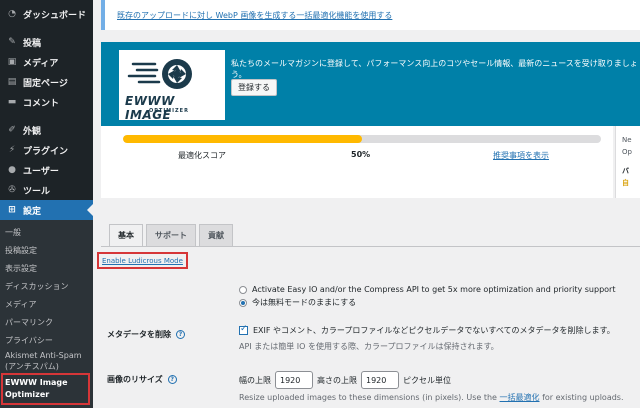 The width and height of the screenshot is (640, 408). I want to click on settings-icon: ⊞, so click(12, 210).